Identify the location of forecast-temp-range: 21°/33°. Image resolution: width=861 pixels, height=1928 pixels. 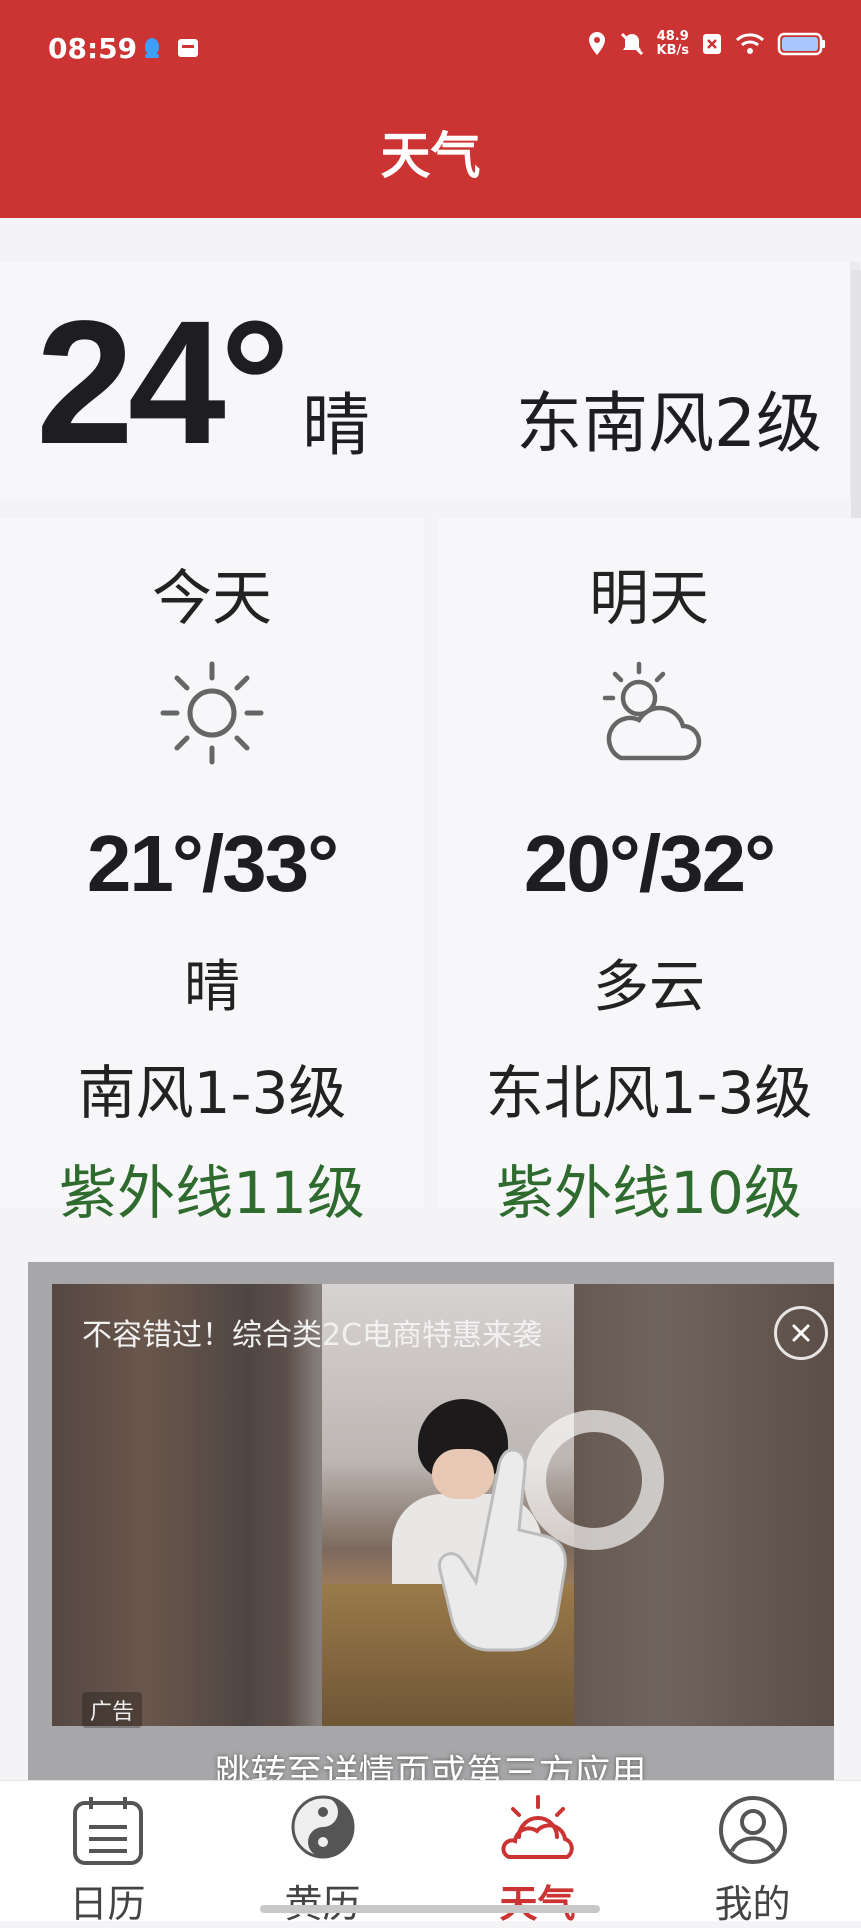
(212, 863).